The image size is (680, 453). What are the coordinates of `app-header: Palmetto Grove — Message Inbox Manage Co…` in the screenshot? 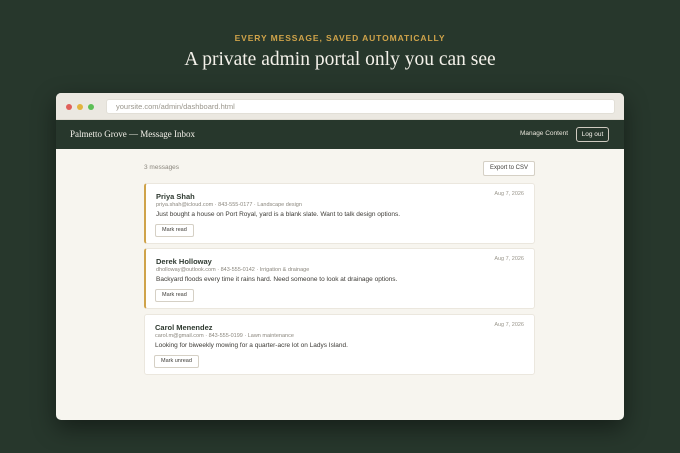 It's located at (340, 134).